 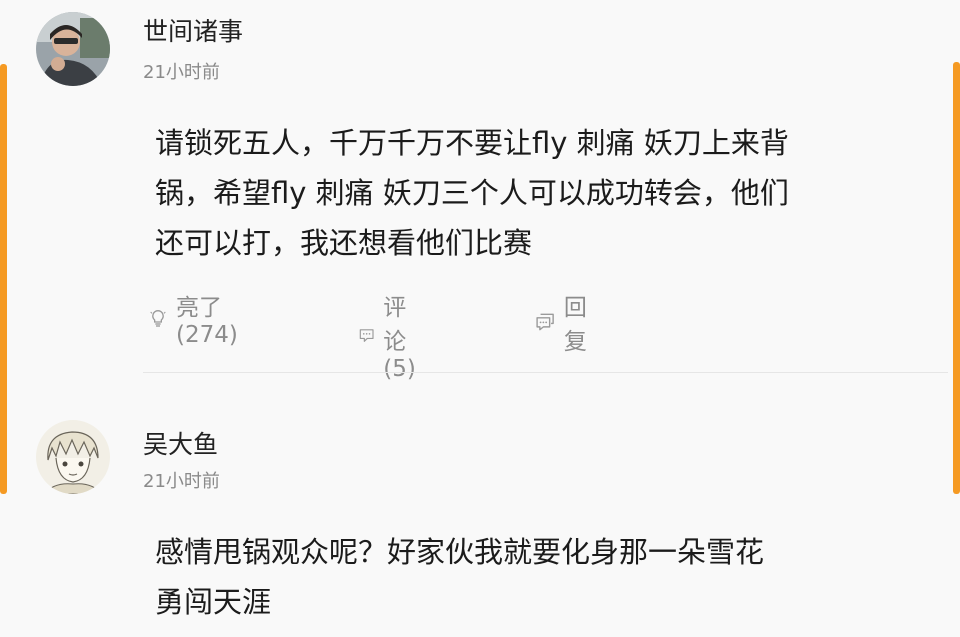 I want to click on comment-bubble-icon, so click(x=366, y=335).